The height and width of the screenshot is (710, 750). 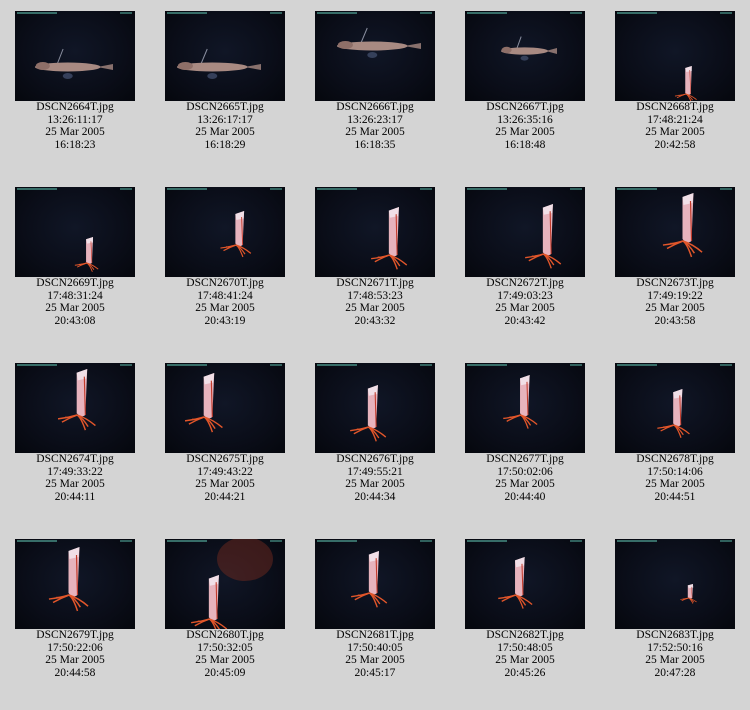 What do you see at coordinates (375, 107) in the screenshot?
I see `file-name: DSCN2666T.jpg` at bounding box center [375, 107].